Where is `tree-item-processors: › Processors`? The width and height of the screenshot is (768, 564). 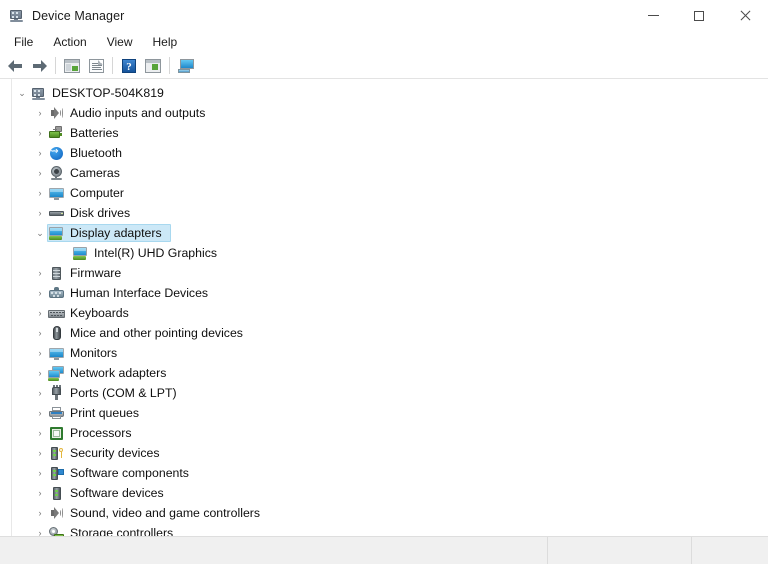 tree-item-processors: › Processors is located at coordinates (390, 433).